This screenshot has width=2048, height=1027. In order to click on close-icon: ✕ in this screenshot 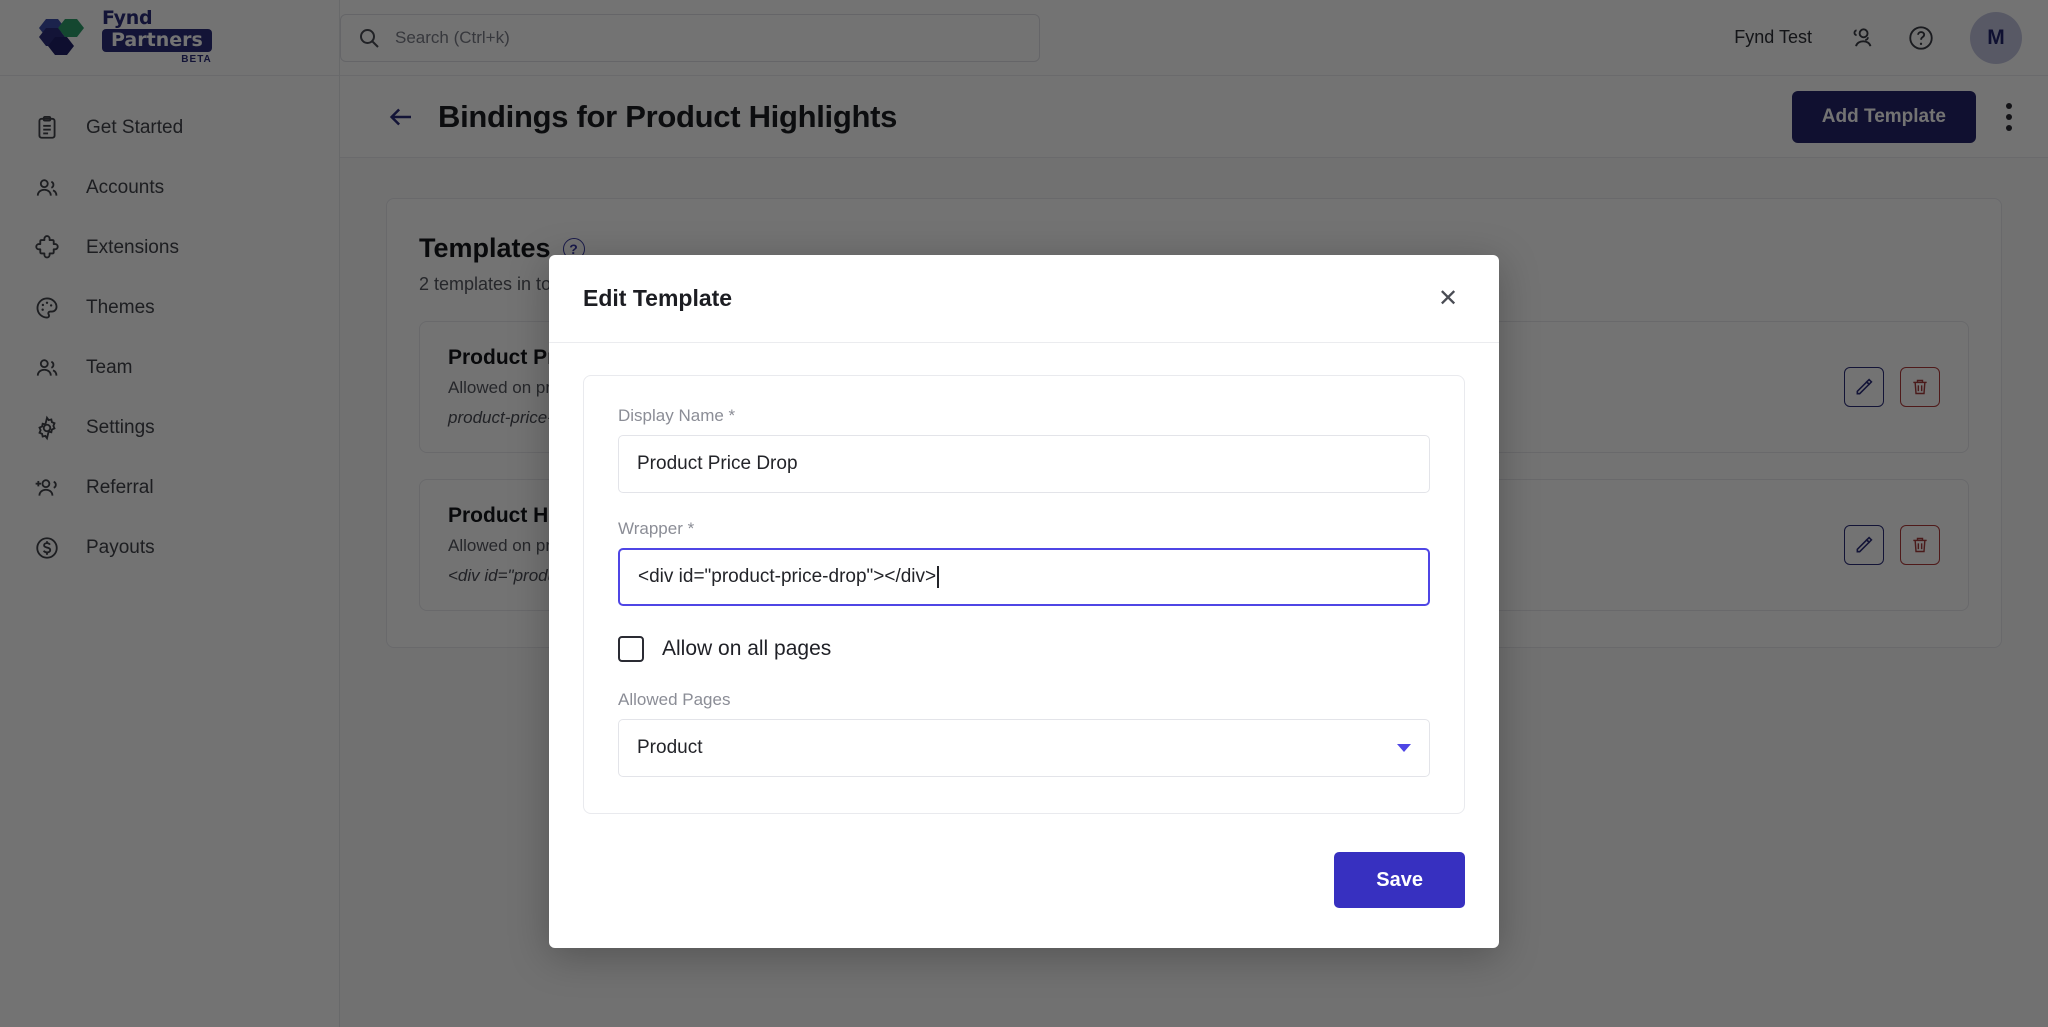, I will do `click(1448, 299)`.